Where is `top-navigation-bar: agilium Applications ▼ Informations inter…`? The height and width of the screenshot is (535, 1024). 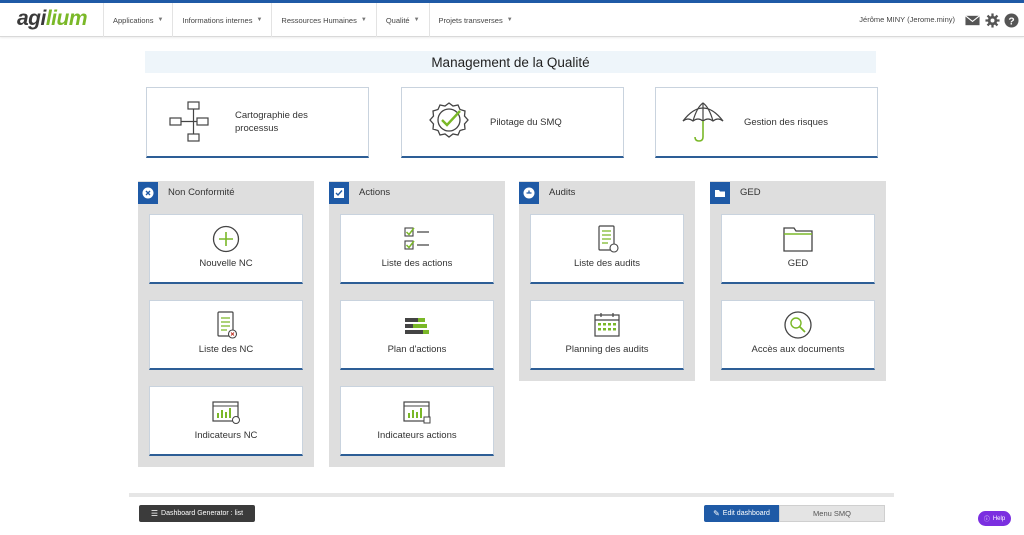 top-navigation-bar: agilium Applications ▼ Informations inter… is located at coordinates (512, 18).